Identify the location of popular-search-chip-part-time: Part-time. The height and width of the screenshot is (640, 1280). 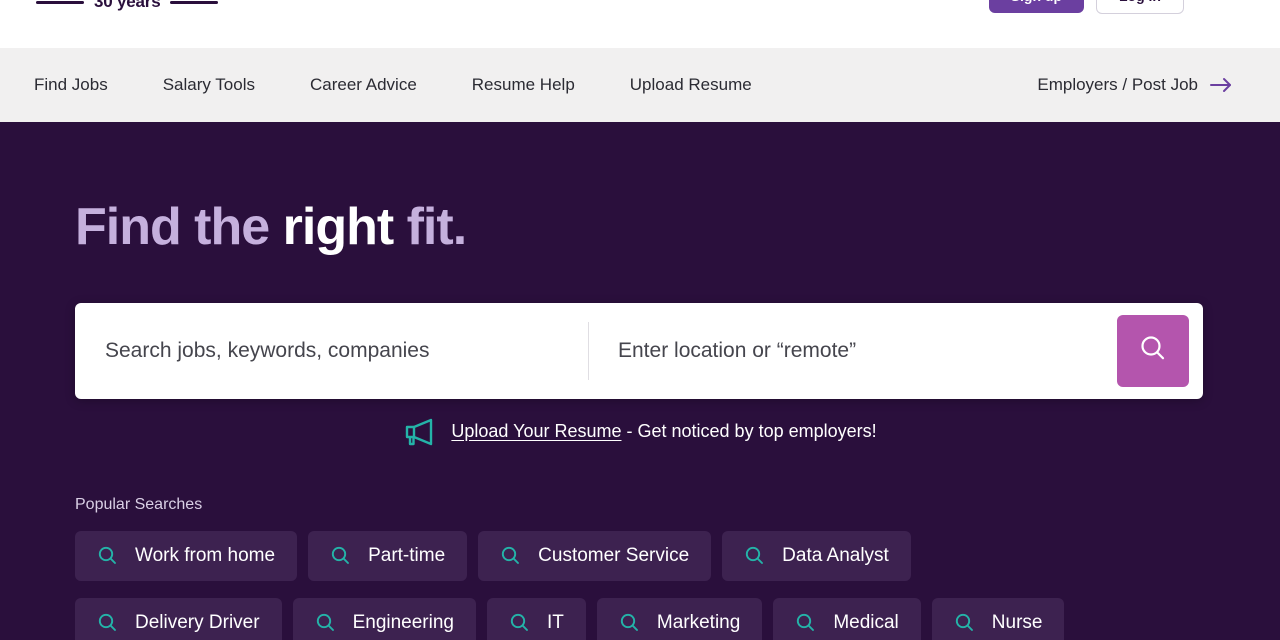
(388, 555).